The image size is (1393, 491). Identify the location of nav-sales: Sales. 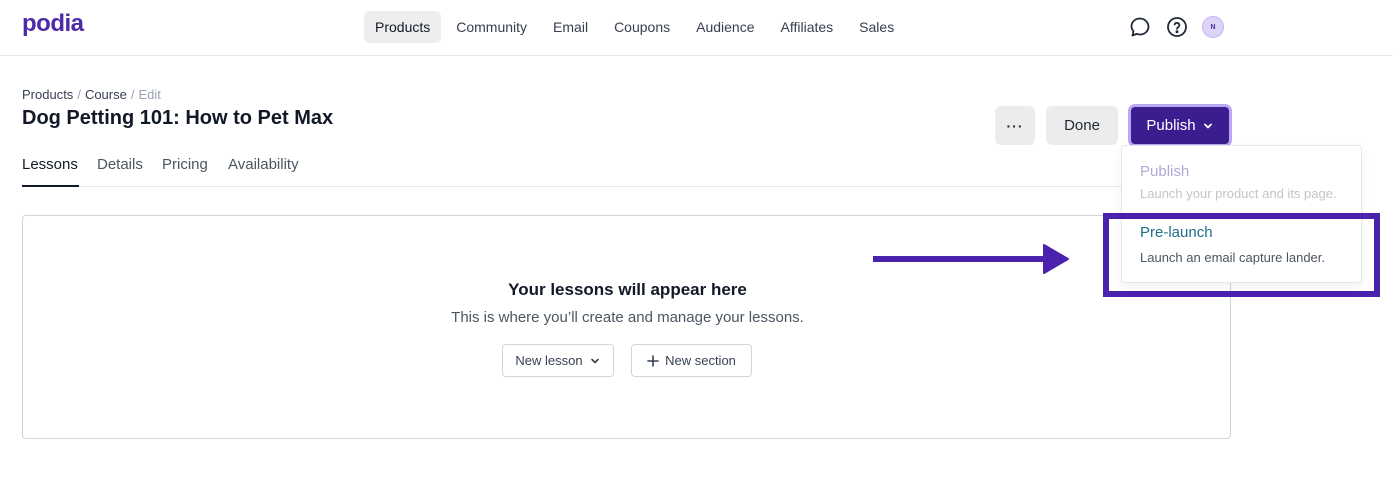
(876, 27).